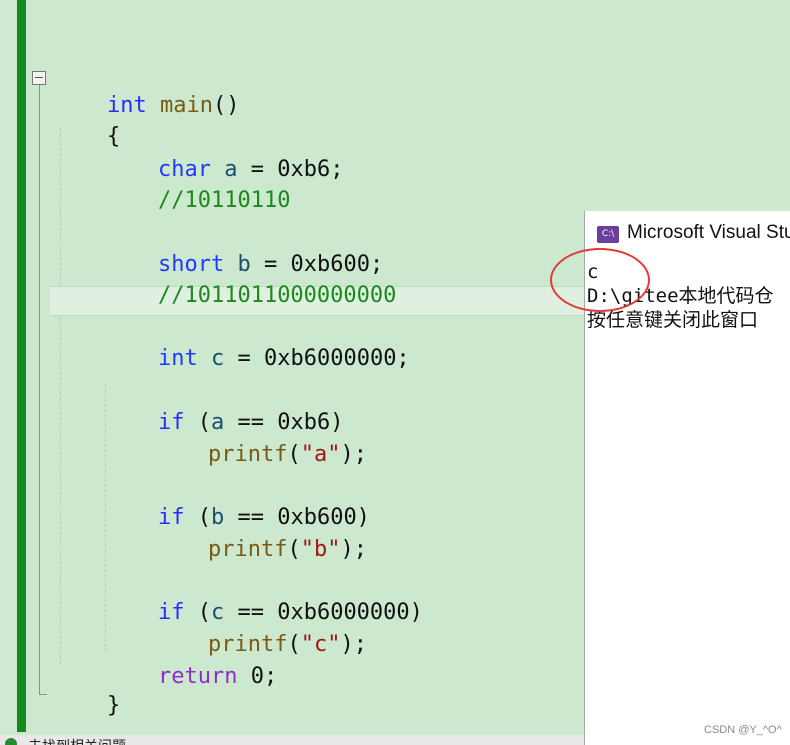 This screenshot has height=745, width=790. What do you see at coordinates (87, 706) in the screenshot?
I see `code-line-15: }` at bounding box center [87, 706].